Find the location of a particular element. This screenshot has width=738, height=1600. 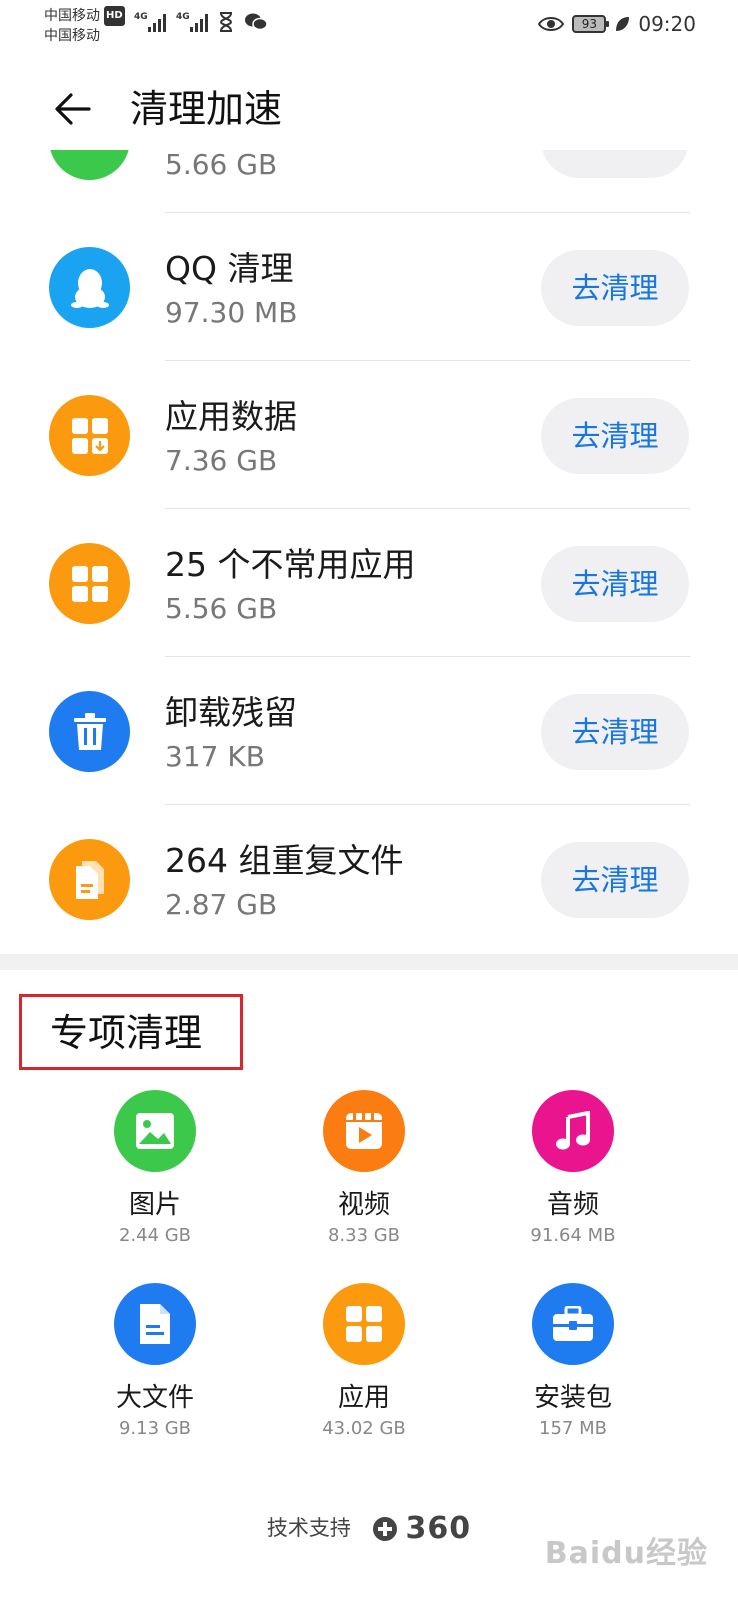

special-item-label: 应用 is located at coordinates (363, 1398).